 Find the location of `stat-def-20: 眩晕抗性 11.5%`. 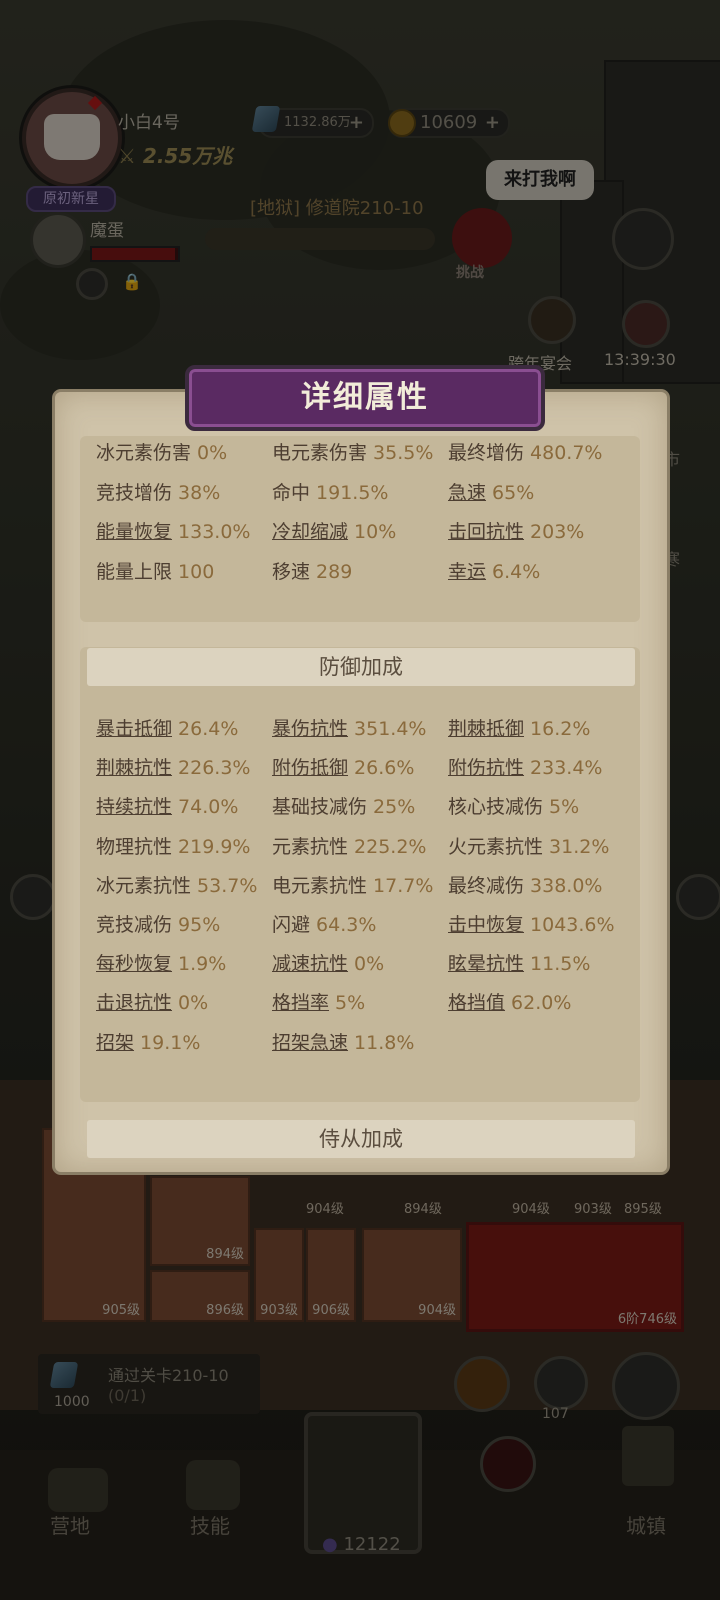

stat-def-20: 眩晕抗性 11.5% is located at coordinates (519, 962).